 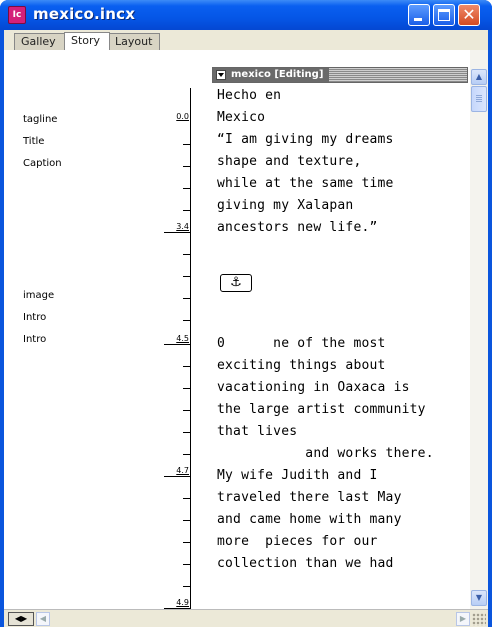 I want to click on story-line: collection than we had, so click(x=305, y=563).